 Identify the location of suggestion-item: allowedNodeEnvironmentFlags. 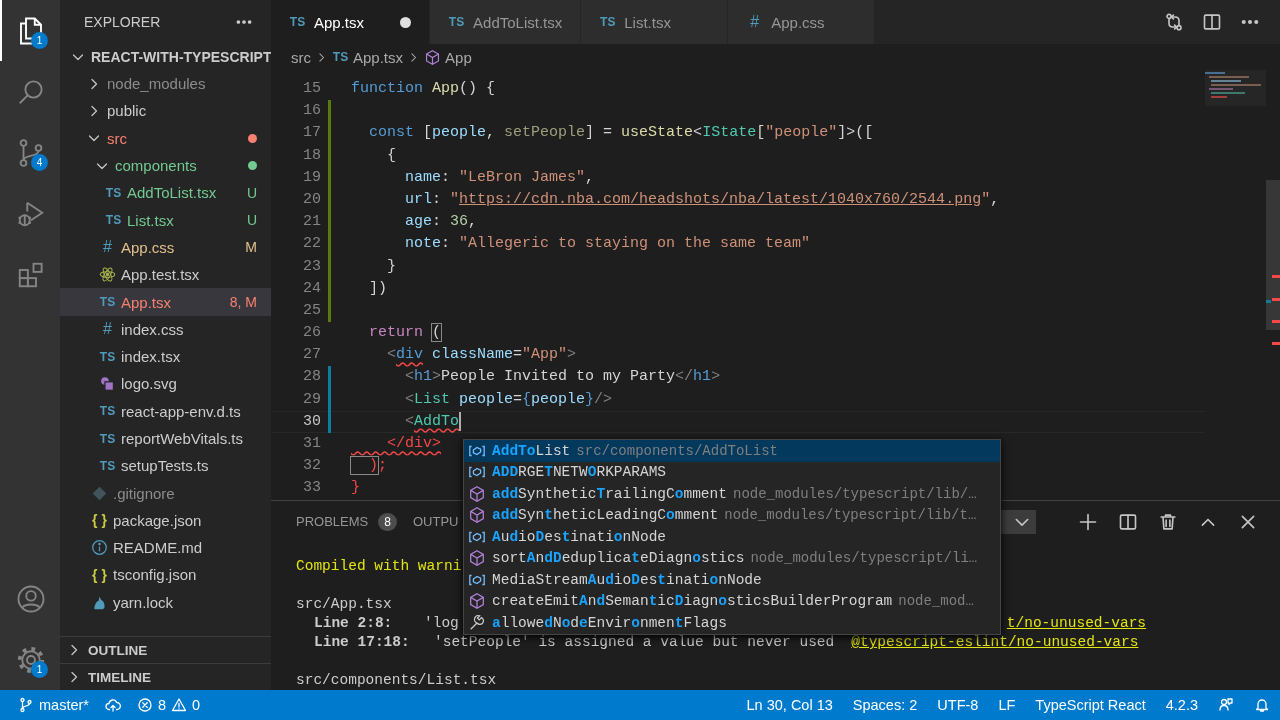
(732, 623).